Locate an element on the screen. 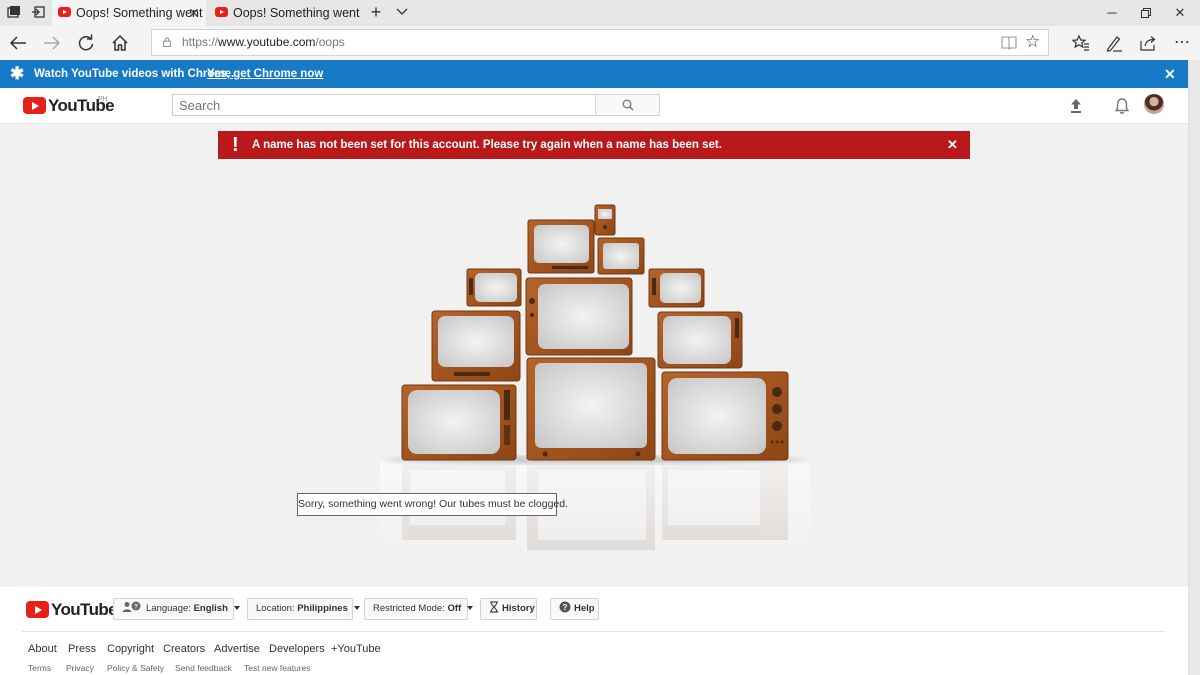 This screenshot has width=1200, height=675. footer-link-about: About is located at coordinates (42, 649).